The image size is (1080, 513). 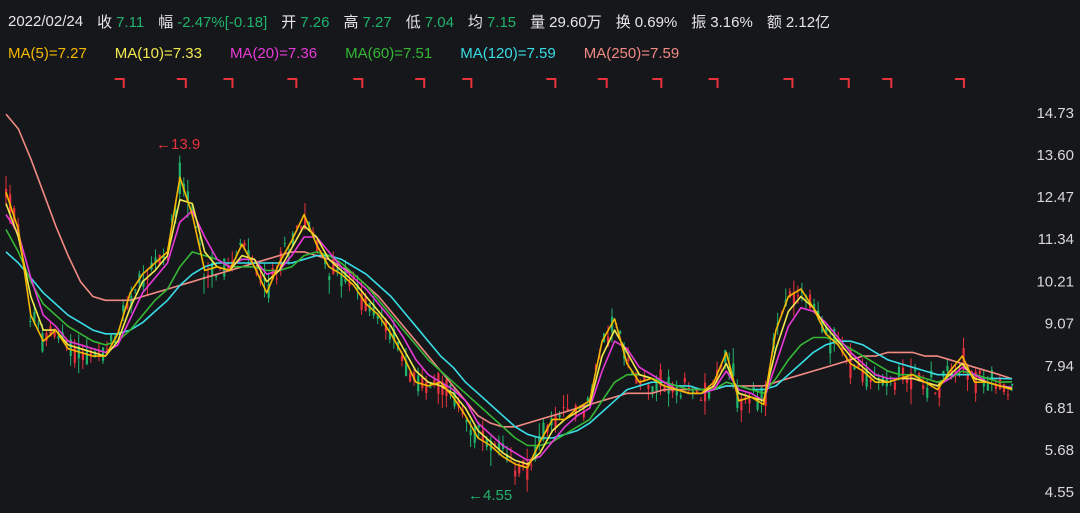 I want to click on y-tick-label: 14.73, so click(x=1055, y=113).